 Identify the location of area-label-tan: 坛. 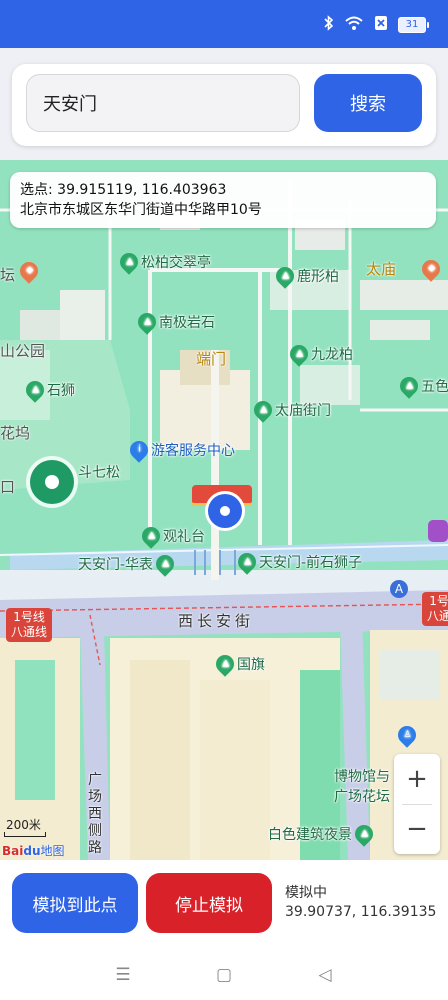
(8, 275).